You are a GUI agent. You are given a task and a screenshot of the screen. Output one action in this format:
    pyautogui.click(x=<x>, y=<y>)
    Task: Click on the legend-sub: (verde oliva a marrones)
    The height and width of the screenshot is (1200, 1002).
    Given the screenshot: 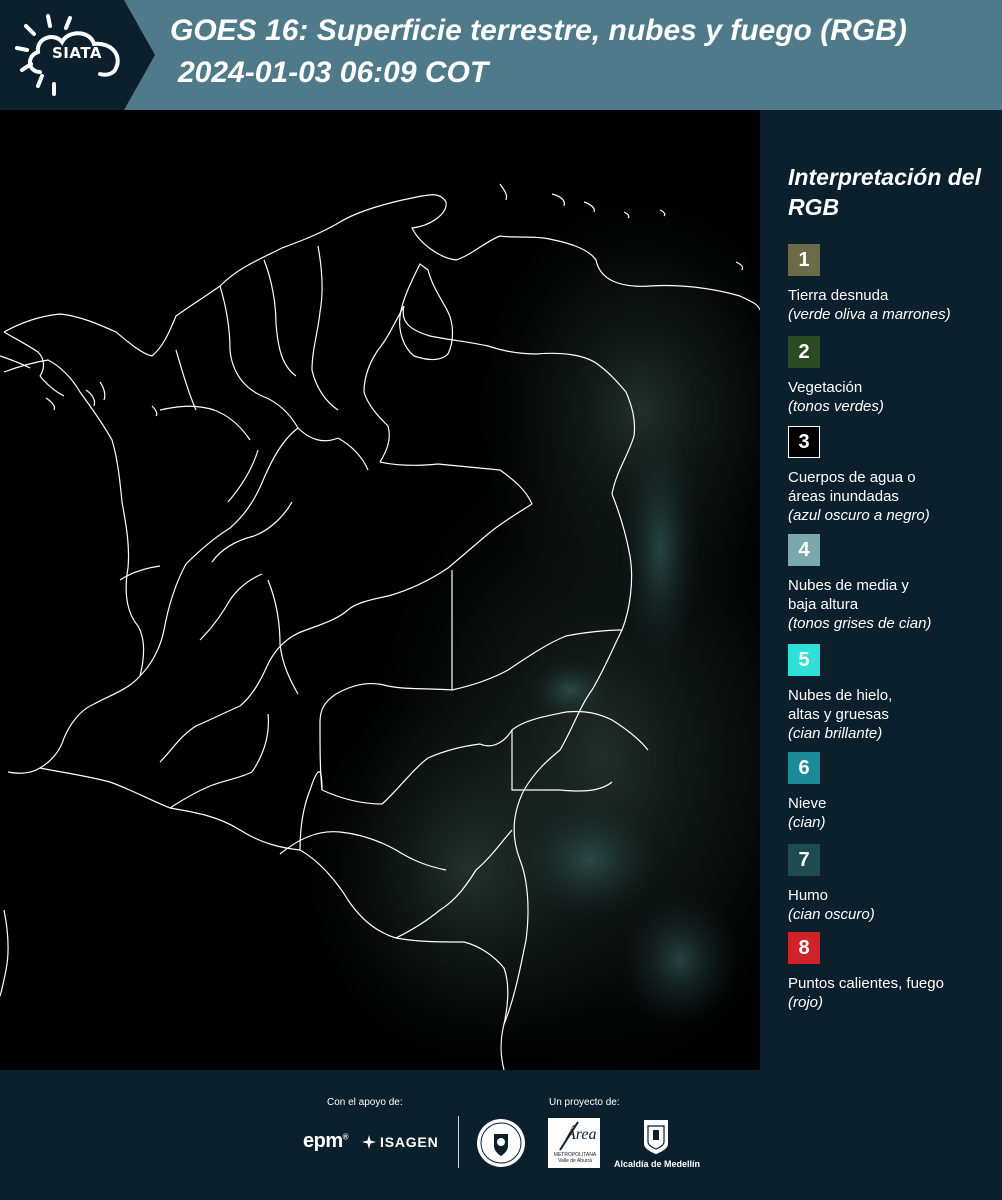 What is the action you would take?
    pyautogui.click(x=869, y=314)
    